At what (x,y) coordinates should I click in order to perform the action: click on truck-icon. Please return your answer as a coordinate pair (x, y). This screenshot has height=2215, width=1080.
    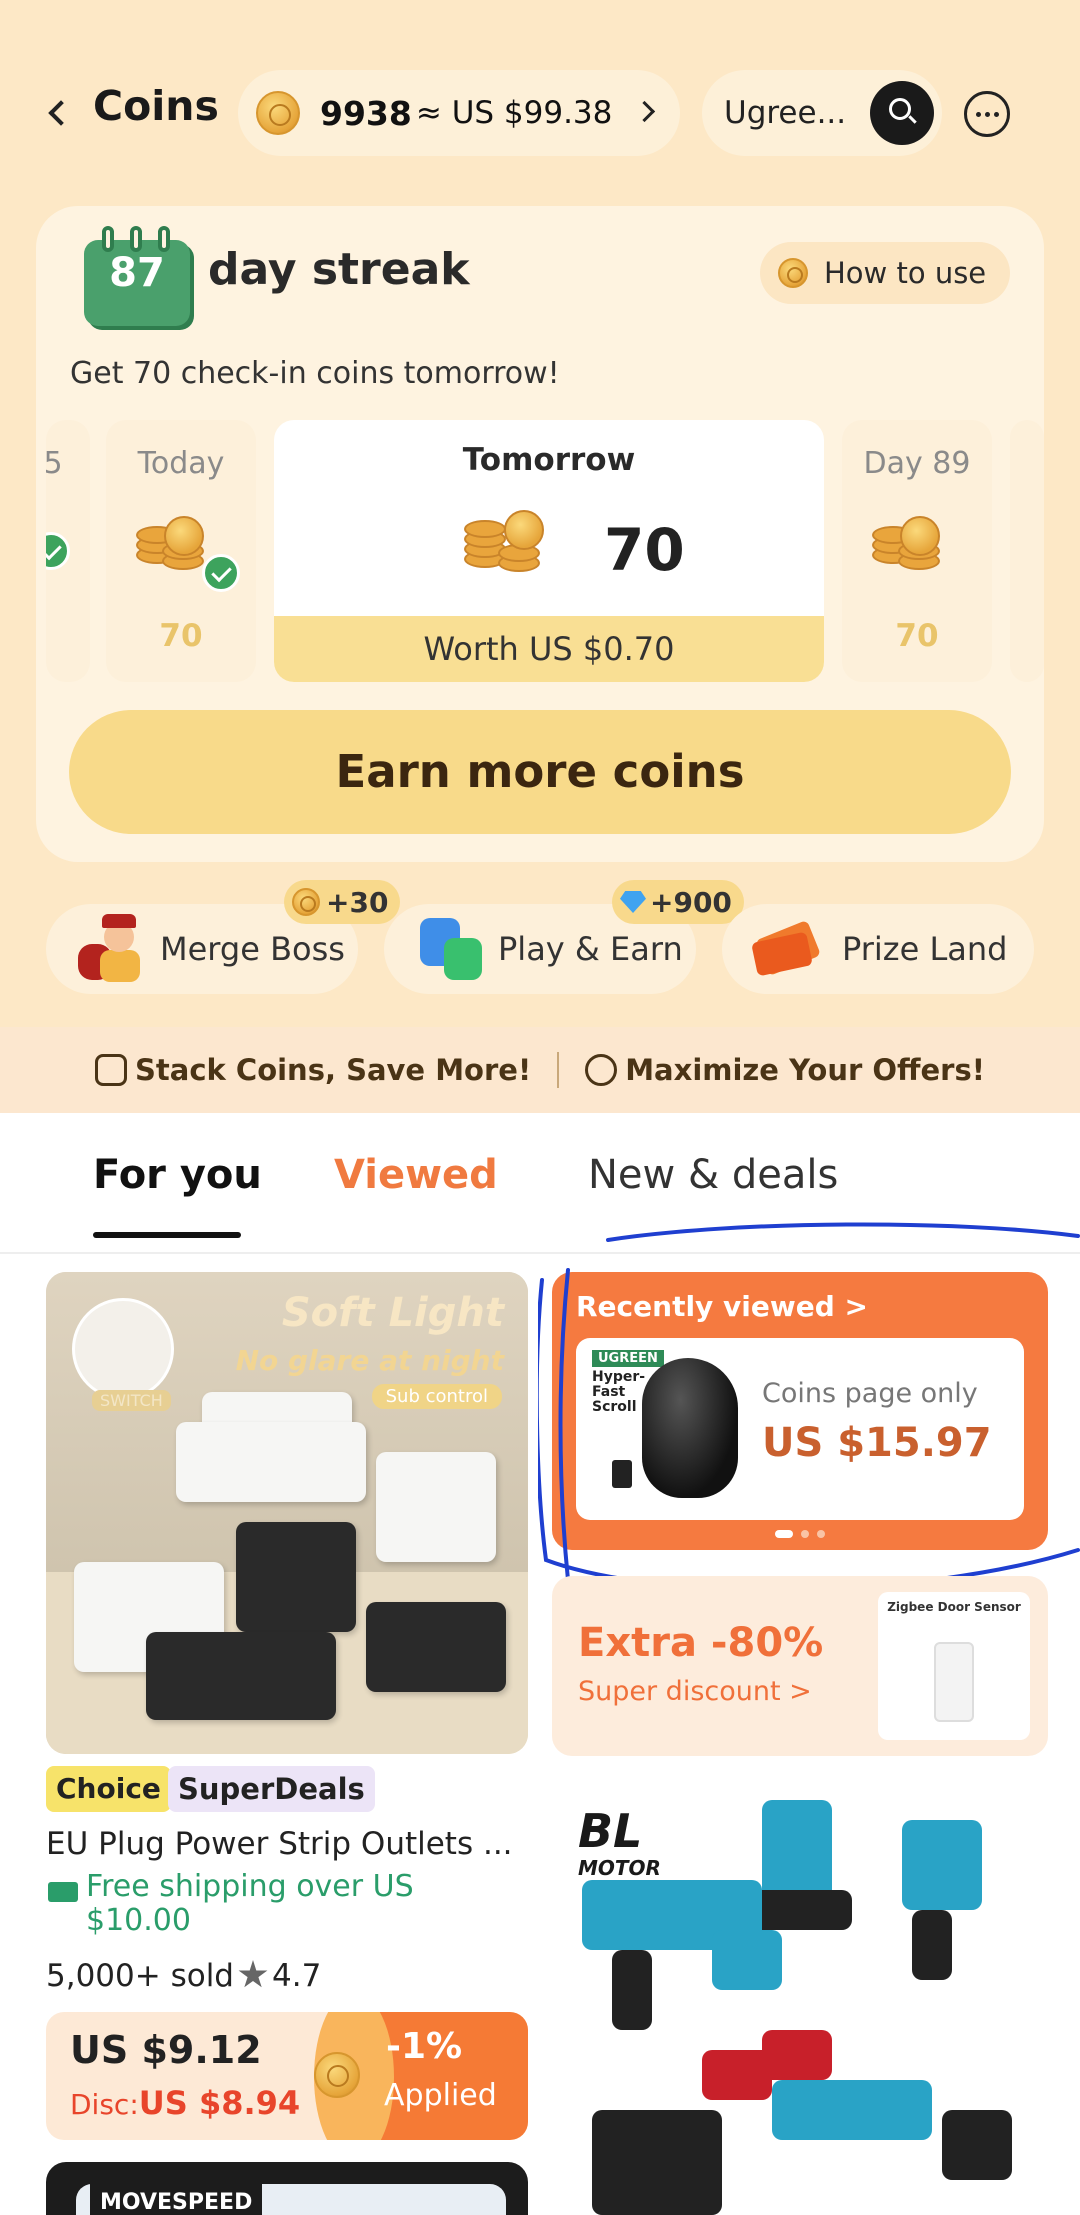
    Looking at the image, I should click on (63, 1892).